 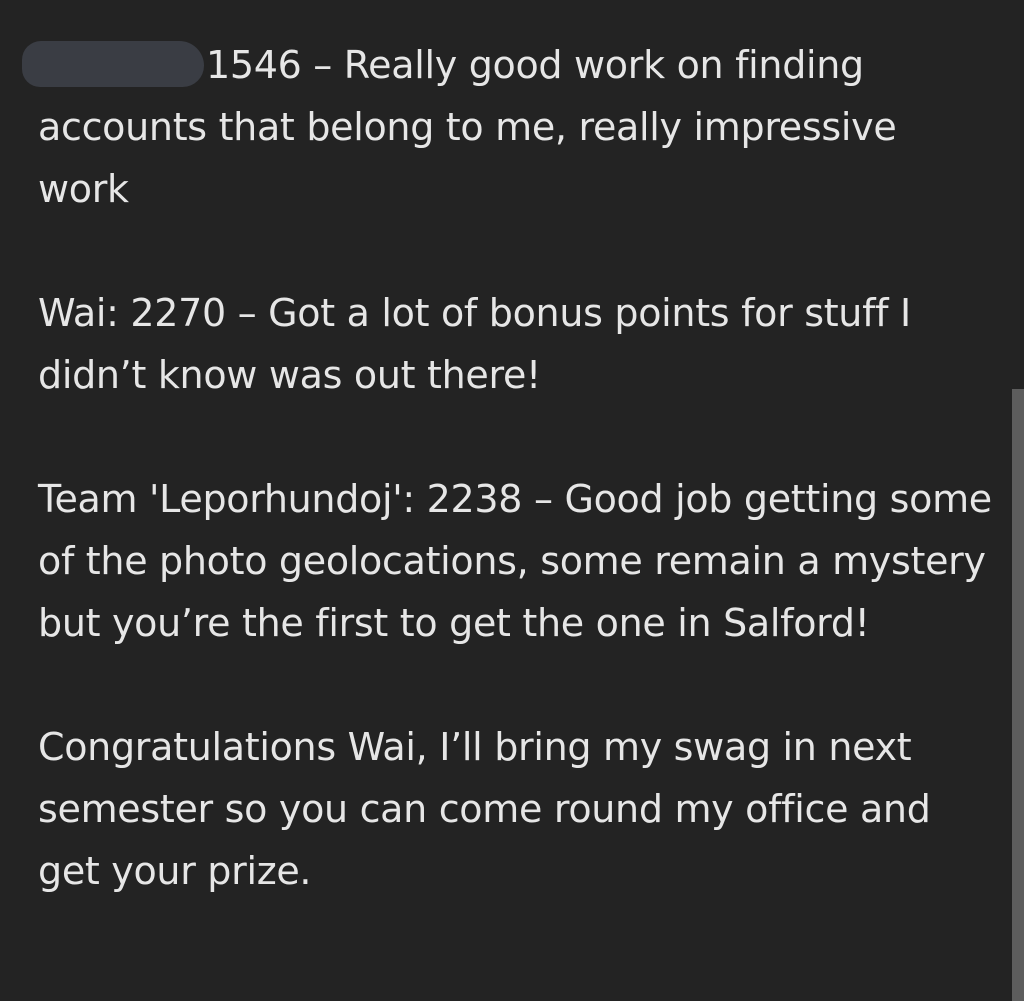 I want to click on redacted-name-blob, so click(x=113, y=64).